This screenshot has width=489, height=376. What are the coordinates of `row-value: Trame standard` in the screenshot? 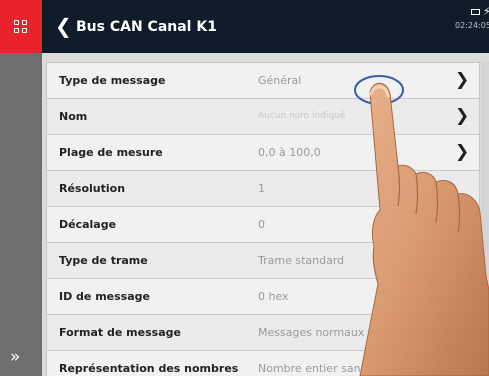 It's located at (301, 260).